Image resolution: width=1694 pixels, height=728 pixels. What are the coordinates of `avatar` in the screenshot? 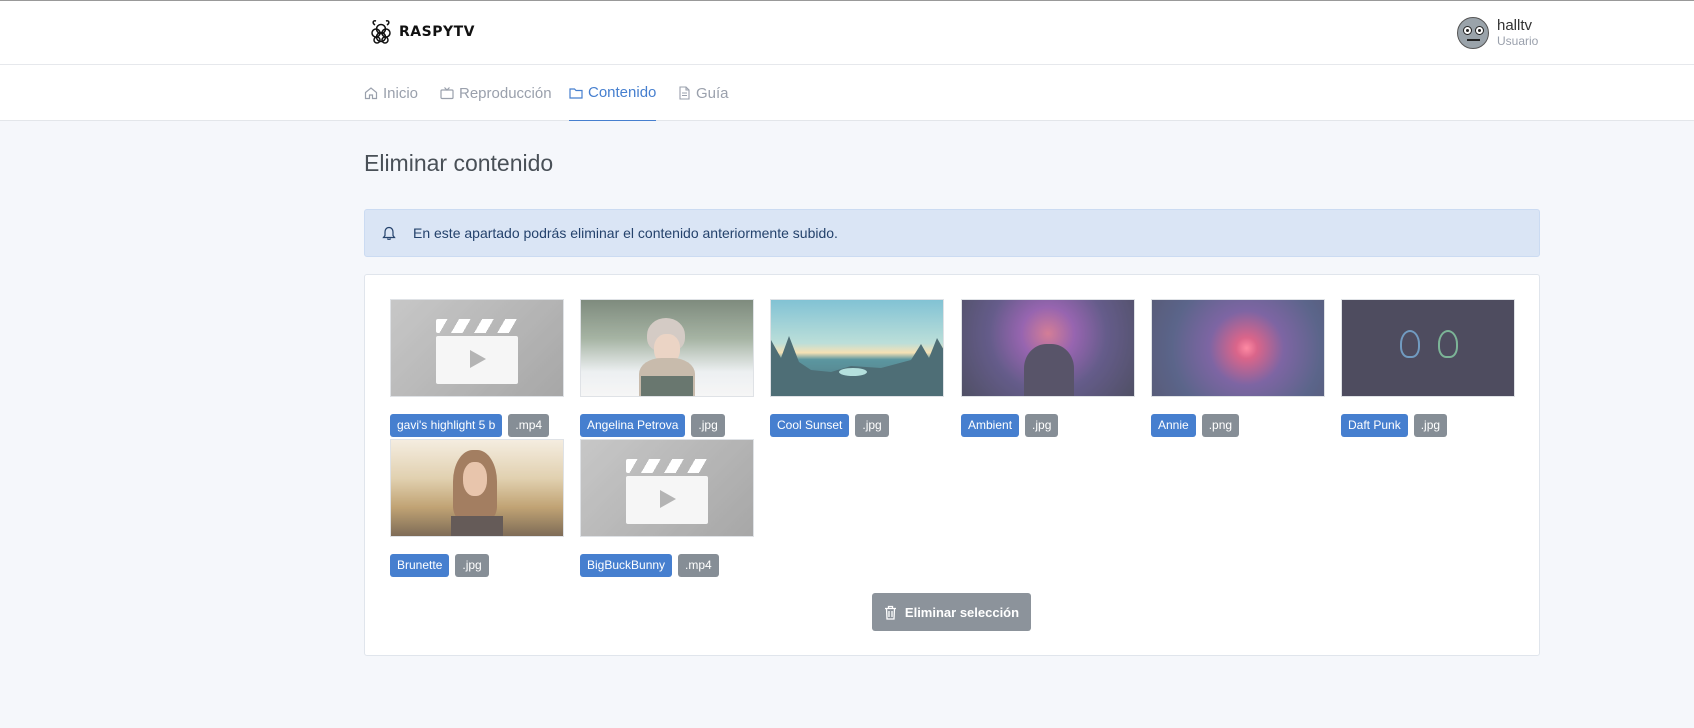 It's located at (1473, 33).